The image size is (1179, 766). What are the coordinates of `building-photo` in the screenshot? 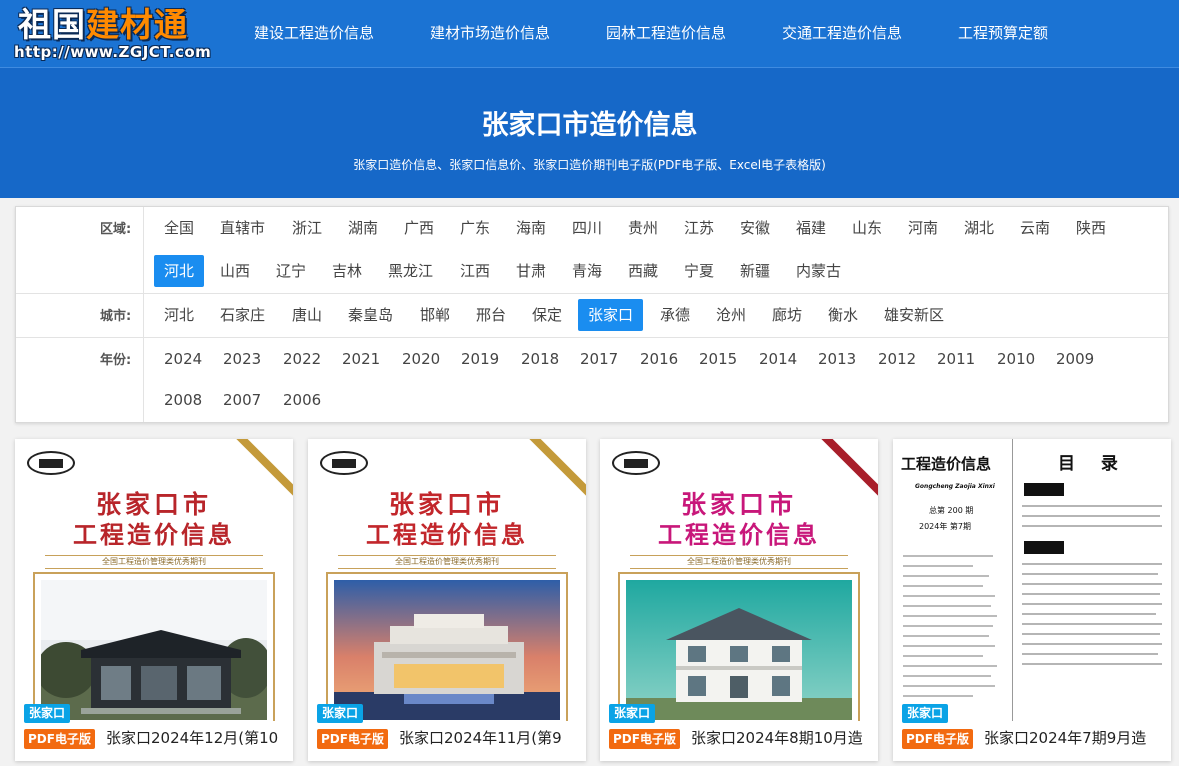 It's located at (739, 650).